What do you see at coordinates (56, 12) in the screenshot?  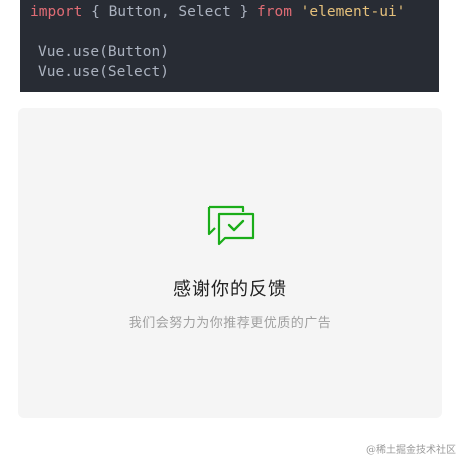 I see `code-keyword-import: import` at bounding box center [56, 12].